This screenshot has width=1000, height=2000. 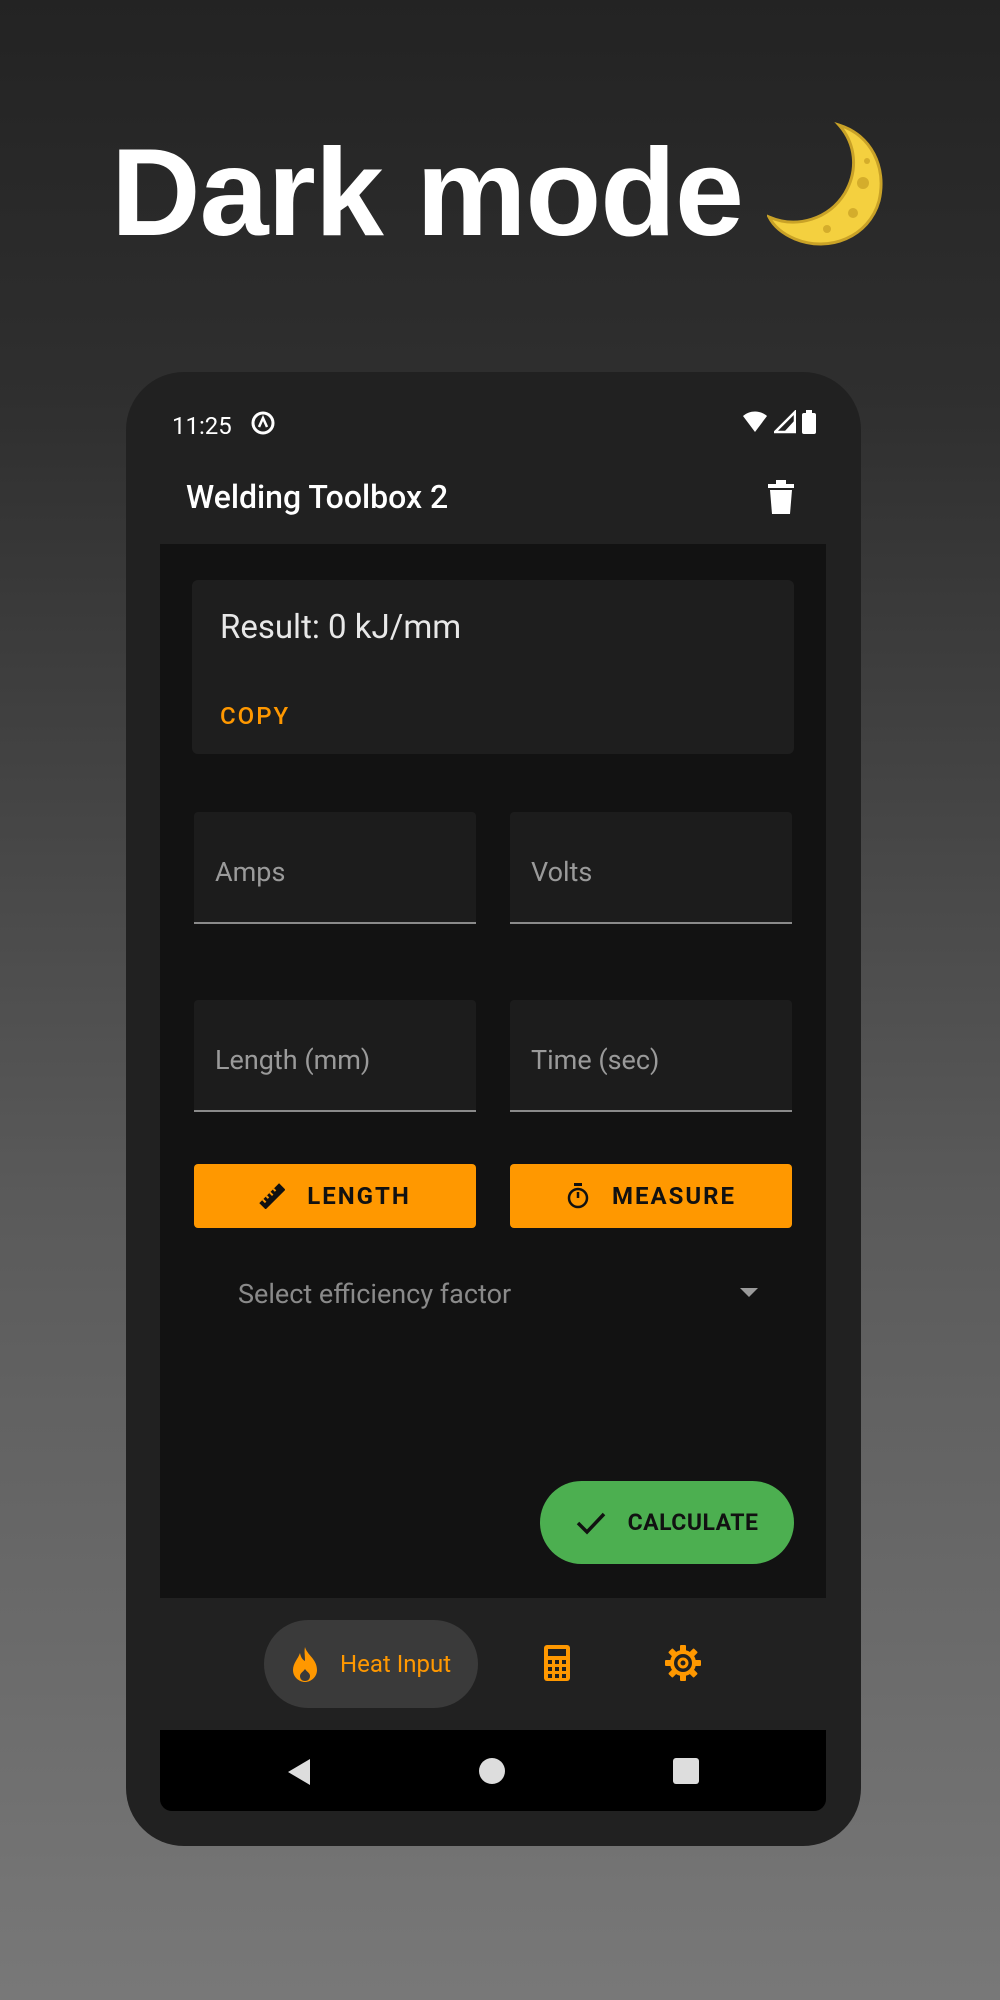 I want to click on stopwatch-icon, so click(x=578, y=1196).